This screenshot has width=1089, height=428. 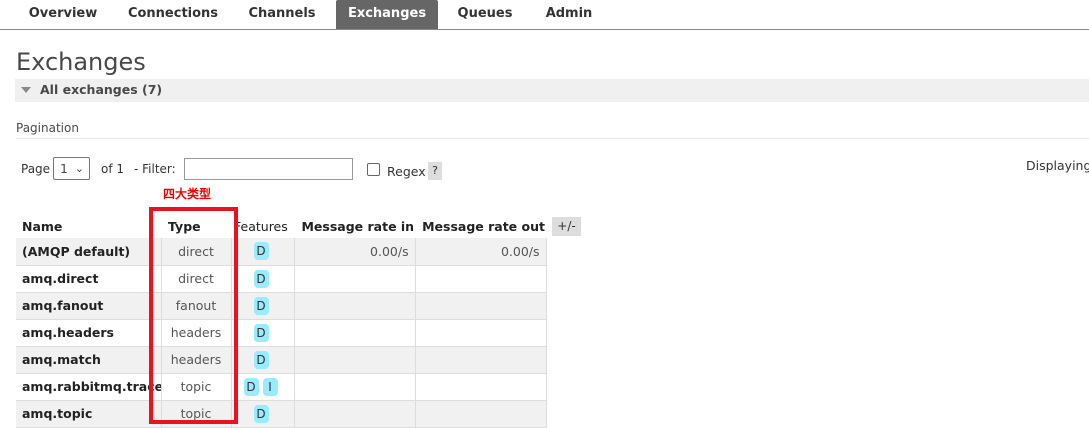 I want to click on exchange-name-link: amq.rabbitmq.trace, so click(x=89, y=387).